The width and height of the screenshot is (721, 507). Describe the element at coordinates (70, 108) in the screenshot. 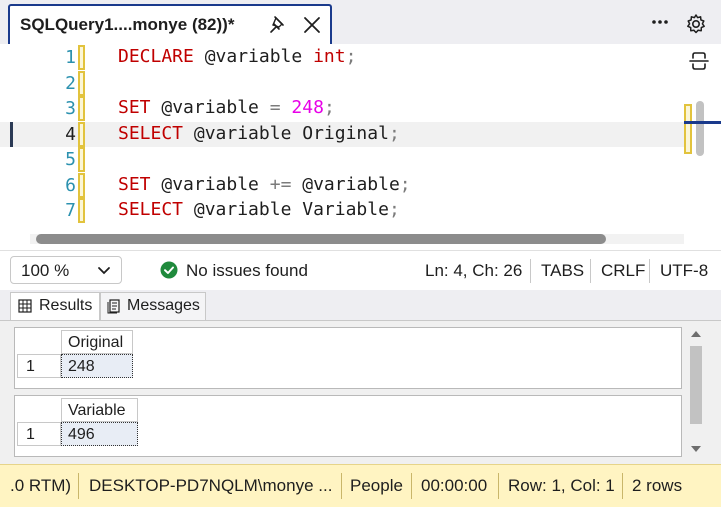

I see `line-number: 3` at that location.